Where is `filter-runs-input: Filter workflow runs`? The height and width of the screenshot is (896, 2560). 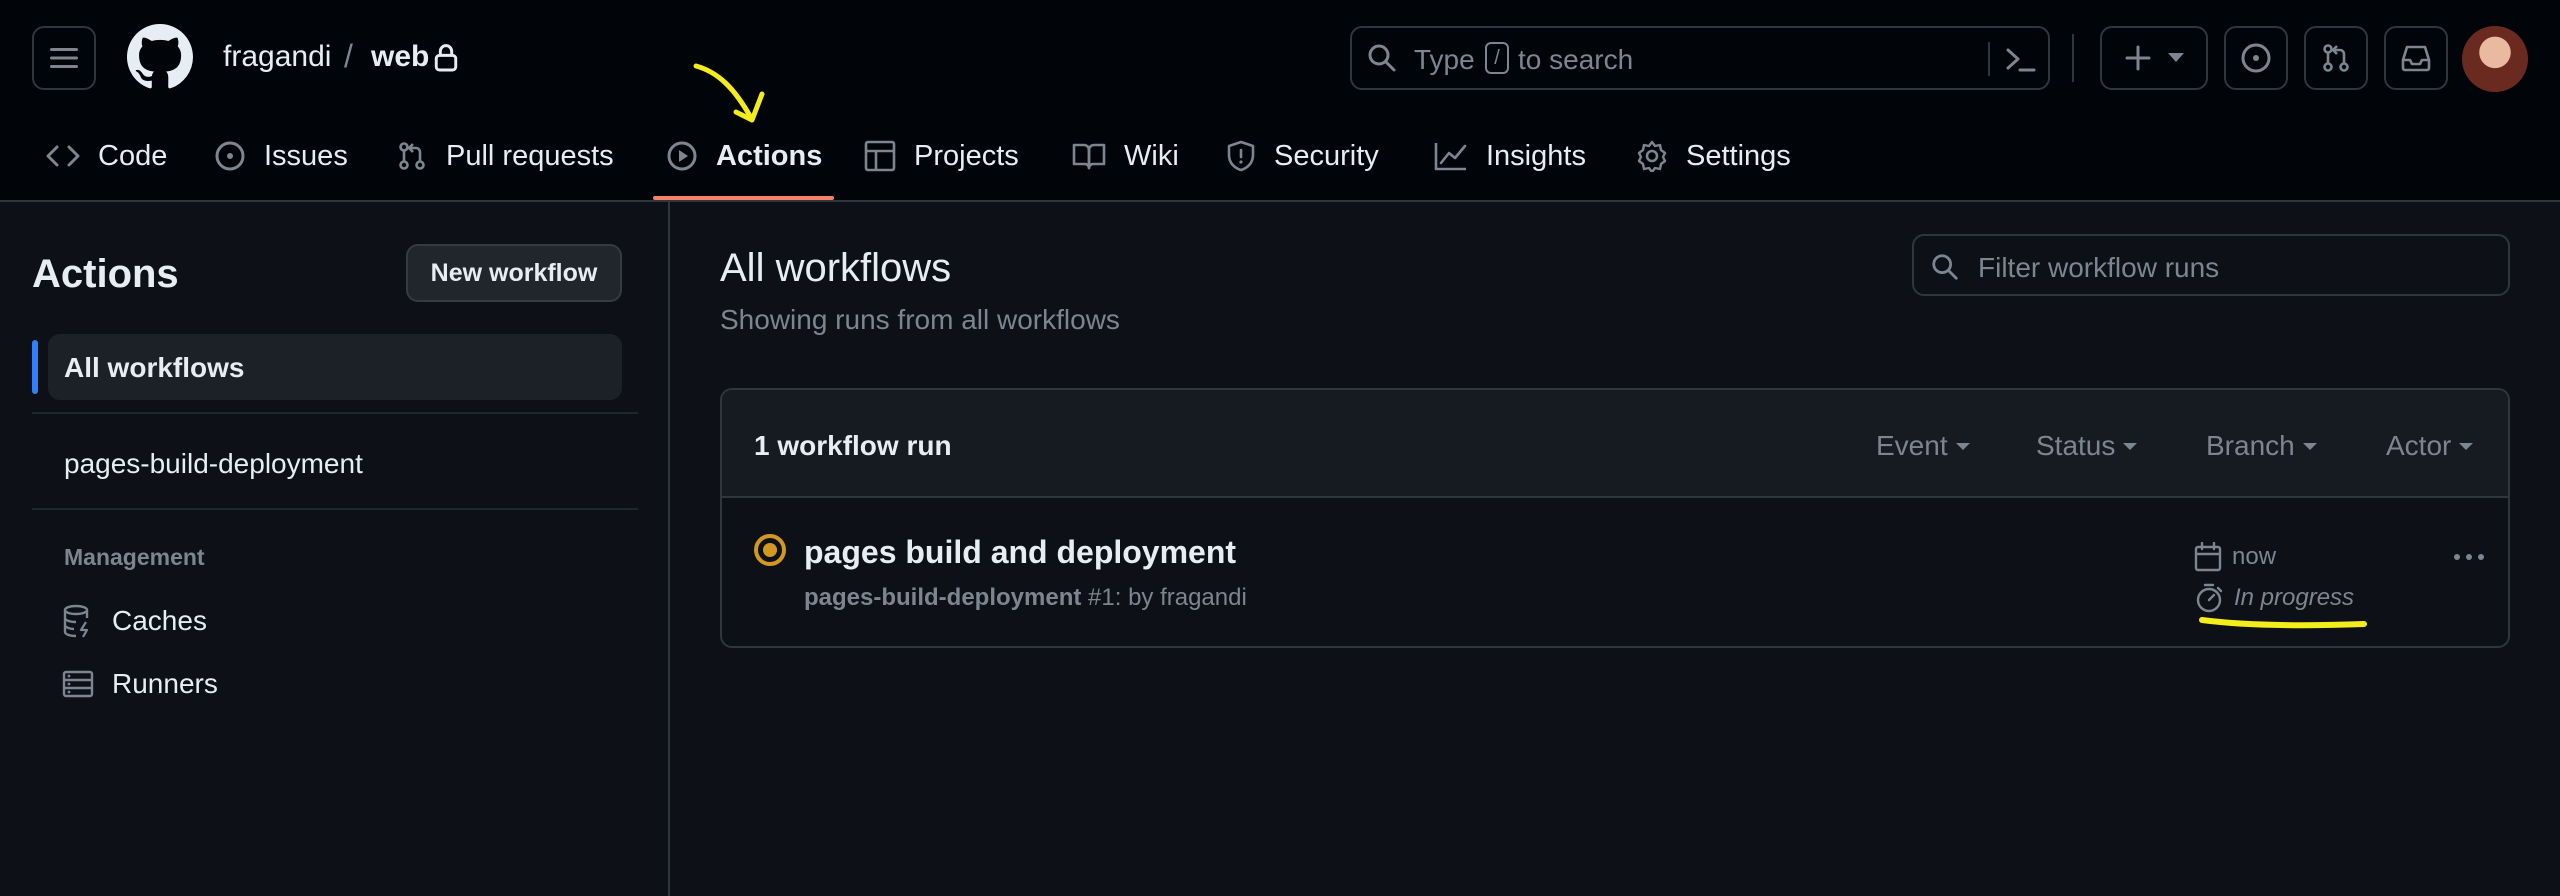 filter-runs-input: Filter workflow runs is located at coordinates (2211, 265).